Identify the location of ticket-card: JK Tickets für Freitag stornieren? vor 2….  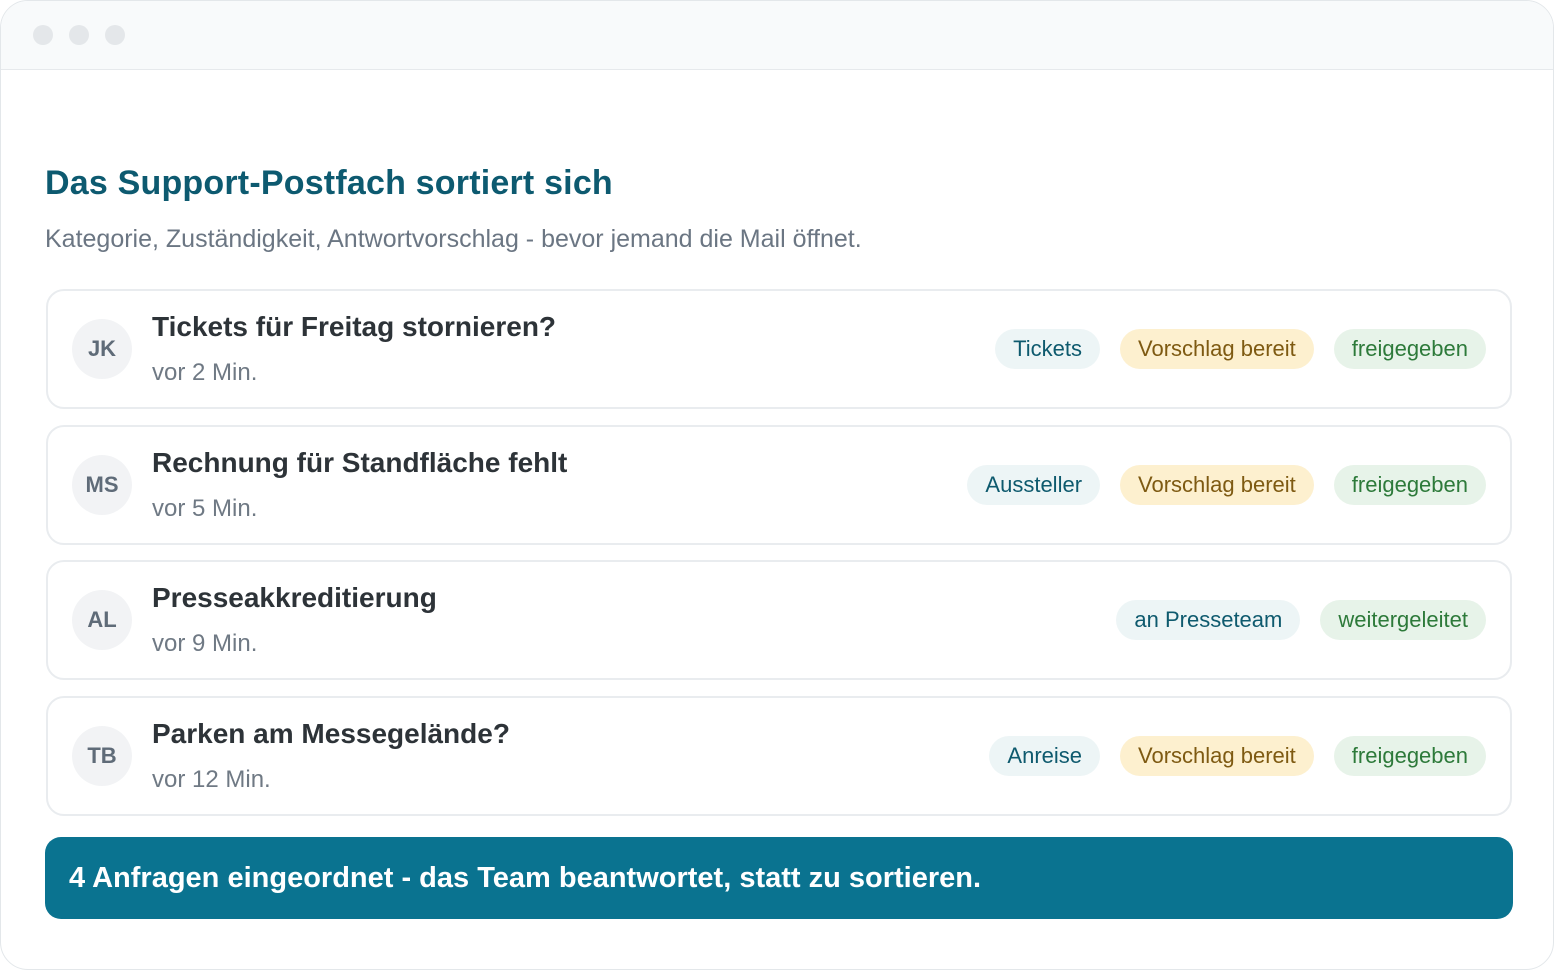
(779, 349).